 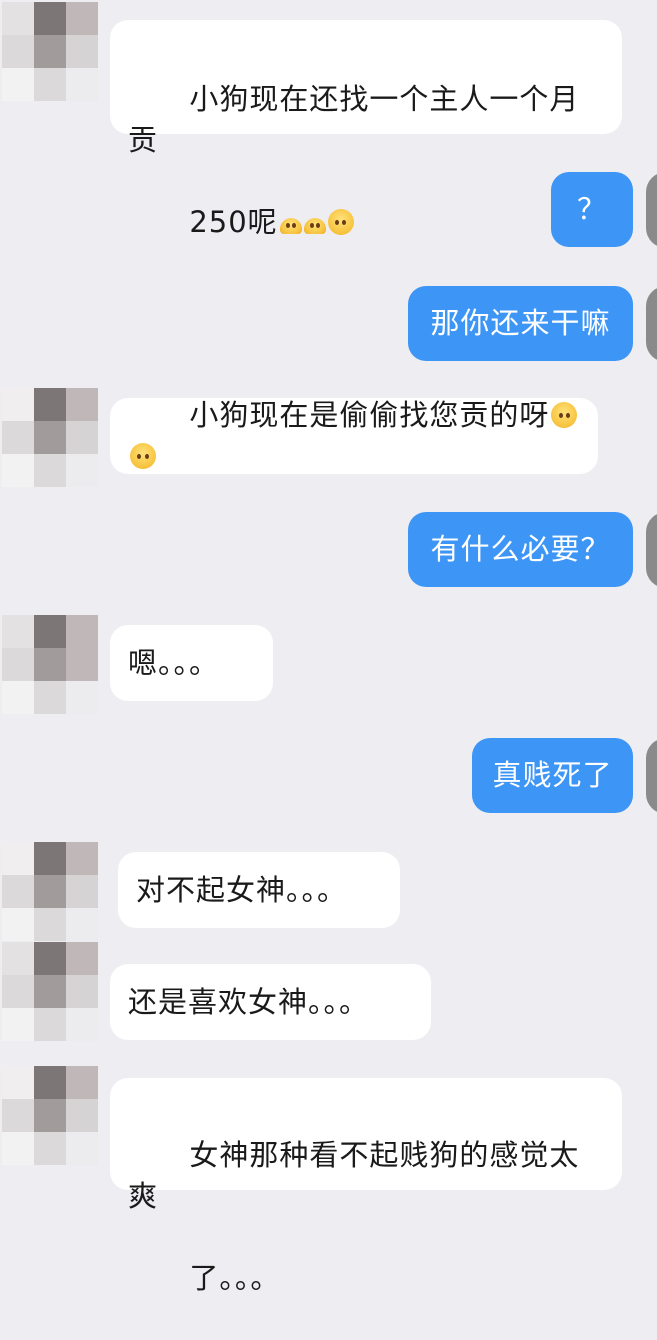 I want to click on message-text: ？, so click(x=591, y=209).